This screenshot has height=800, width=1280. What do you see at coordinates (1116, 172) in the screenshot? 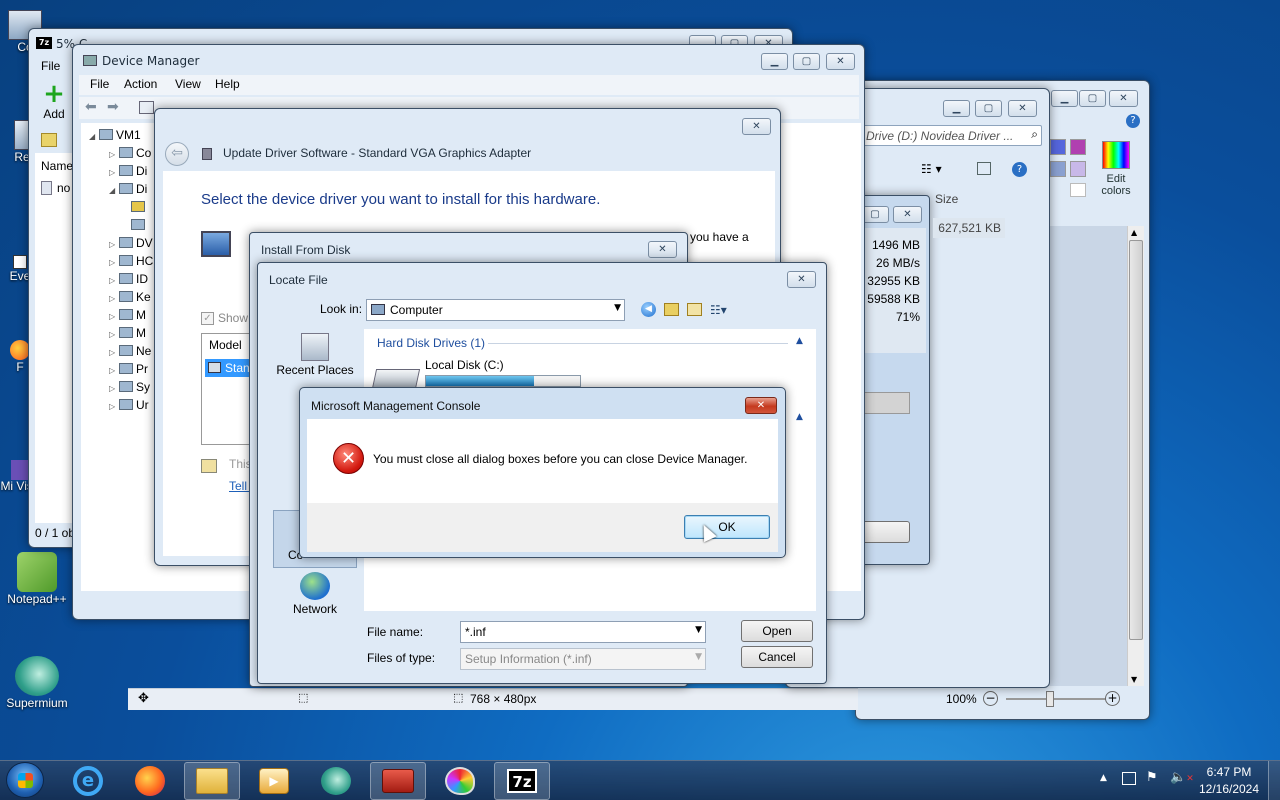
I see `edit-colors-button: Edit colors` at bounding box center [1116, 172].